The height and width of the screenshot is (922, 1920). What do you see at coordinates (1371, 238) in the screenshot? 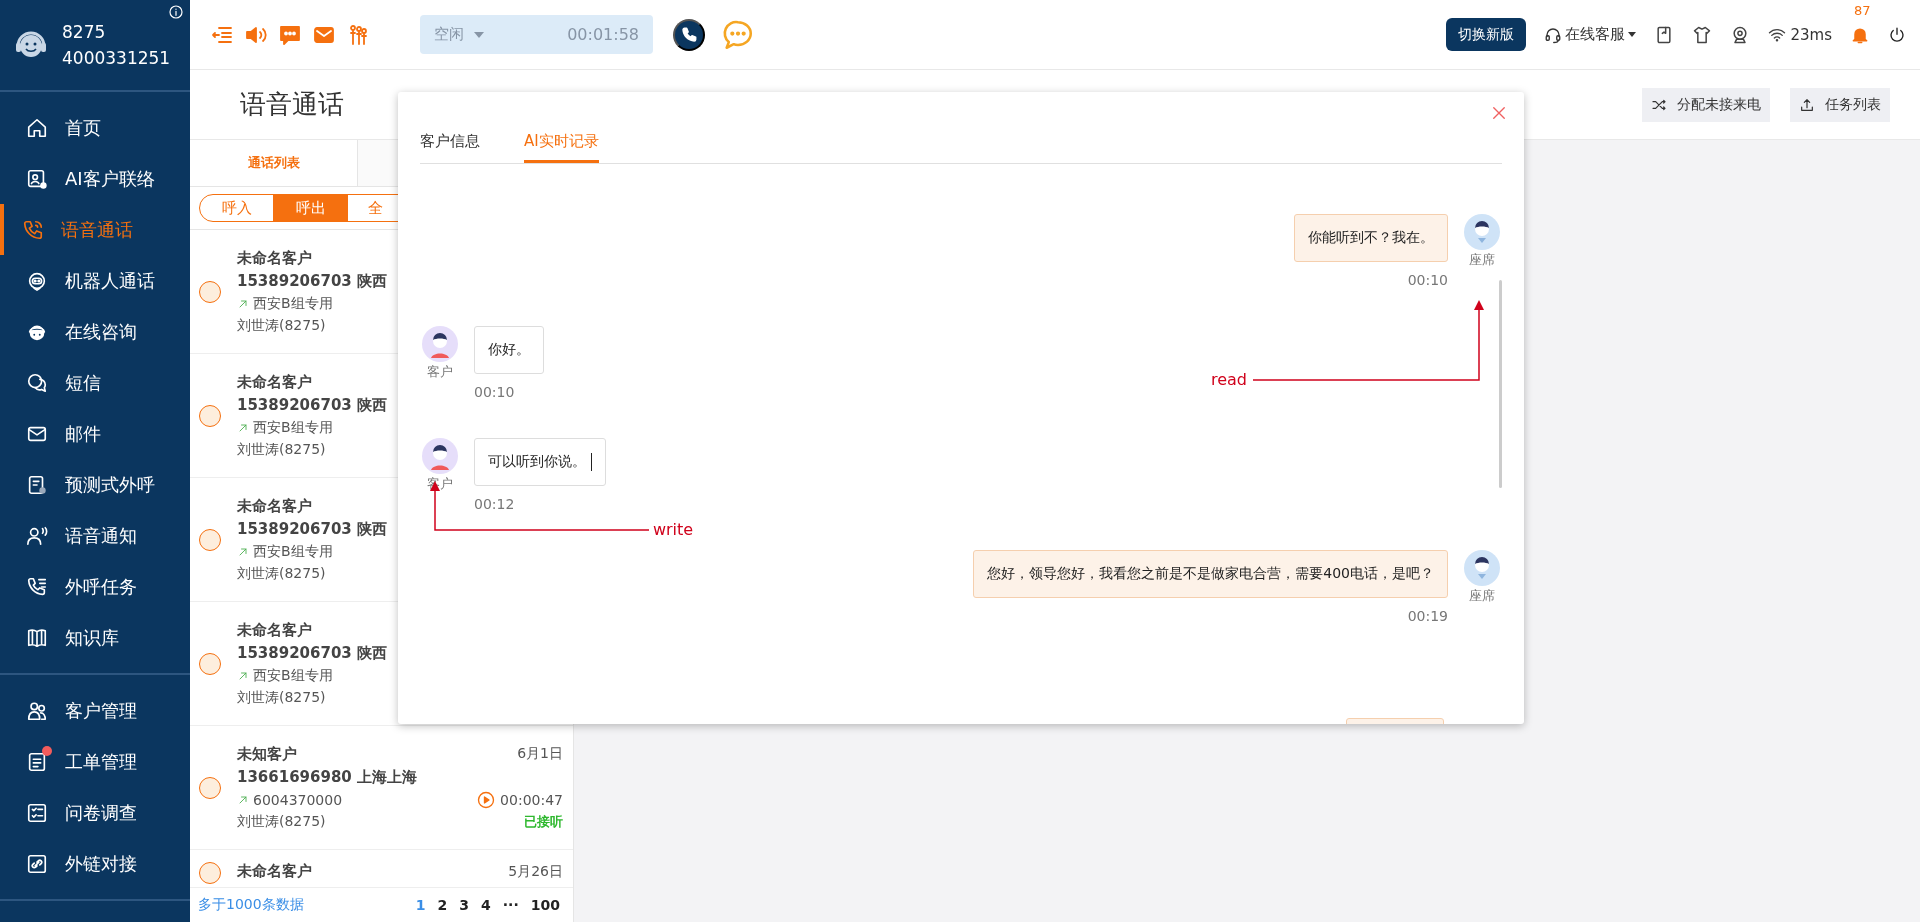
I see `message-bubble: 你能听到不？我在。` at bounding box center [1371, 238].